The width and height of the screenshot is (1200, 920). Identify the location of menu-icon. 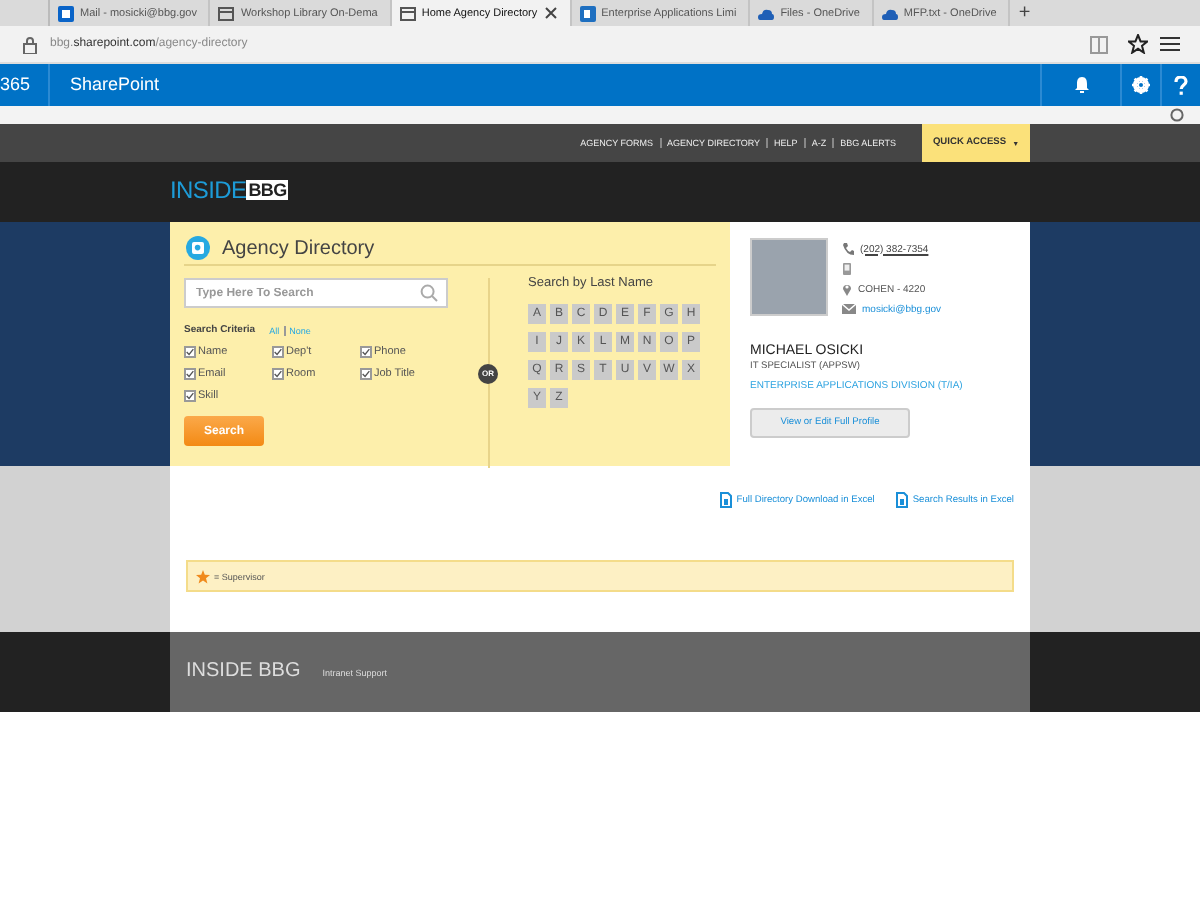
(1170, 44).